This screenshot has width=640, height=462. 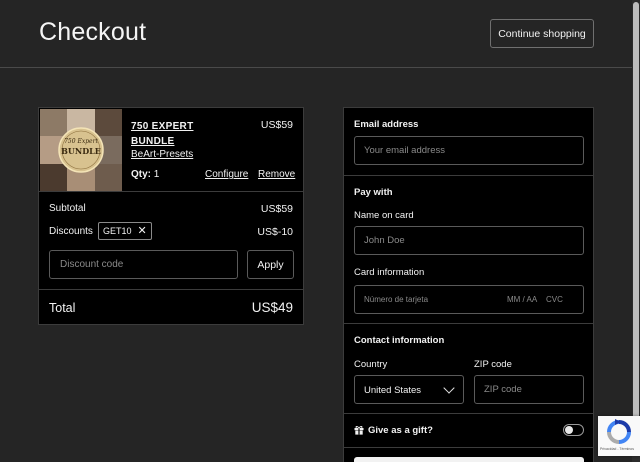 What do you see at coordinates (493, 364) in the screenshot?
I see `zip-code-label: ZIP code` at bounding box center [493, 364].